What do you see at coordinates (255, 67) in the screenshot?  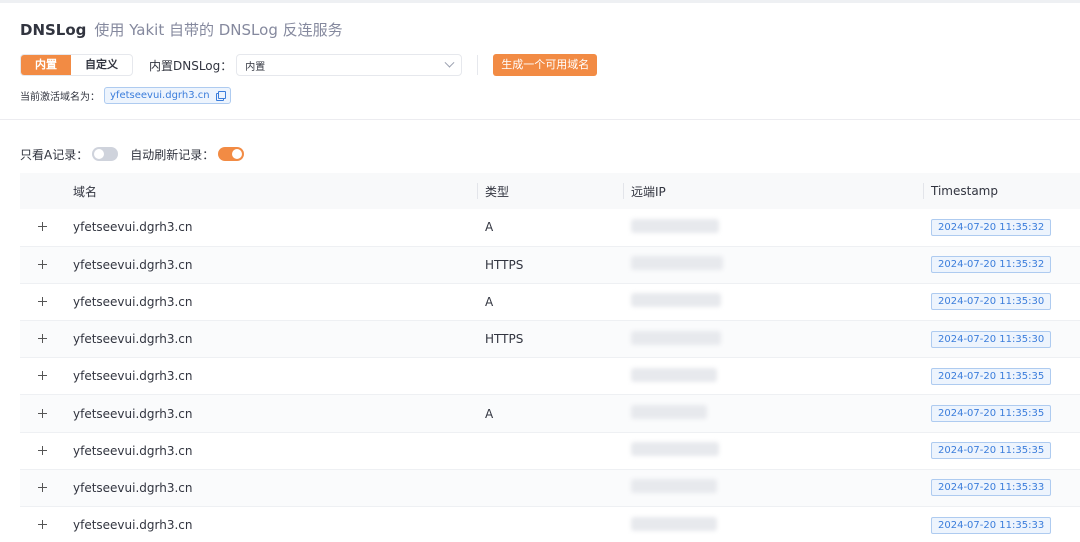 I see `dnslog-select-value: 内置` at bounding box center [255, 67].